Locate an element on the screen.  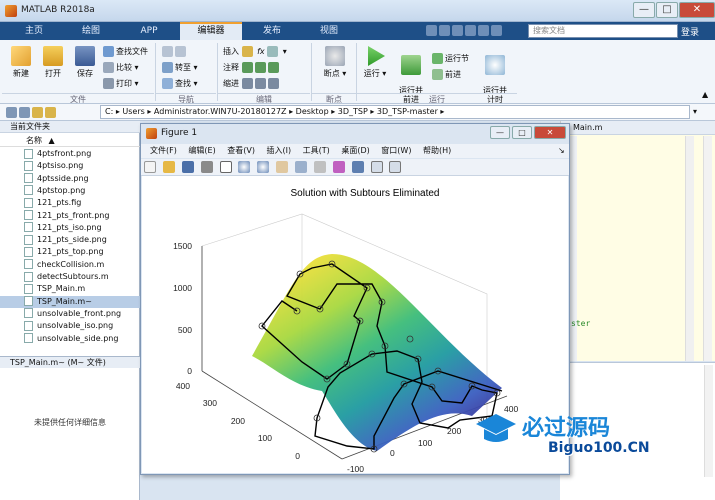
open-button: 打开 is located at coordinates (53, 62).